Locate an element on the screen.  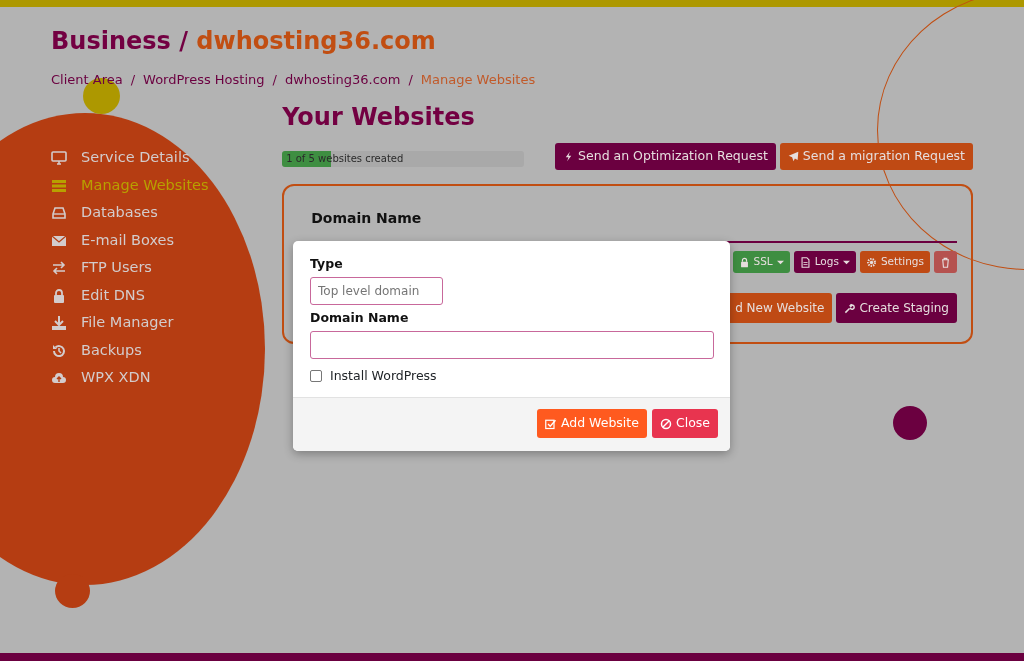
dot-decoration is located at coordinates (910, 423).